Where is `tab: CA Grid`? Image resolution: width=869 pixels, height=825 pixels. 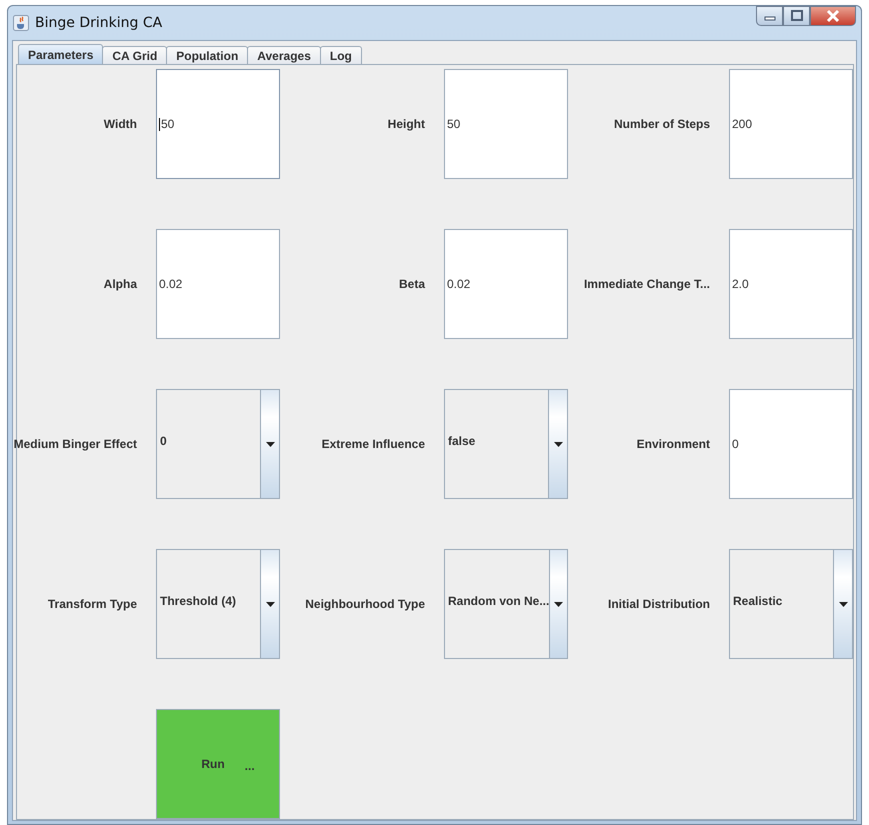
tab: CA Grid is located at coordinates (135, 55).